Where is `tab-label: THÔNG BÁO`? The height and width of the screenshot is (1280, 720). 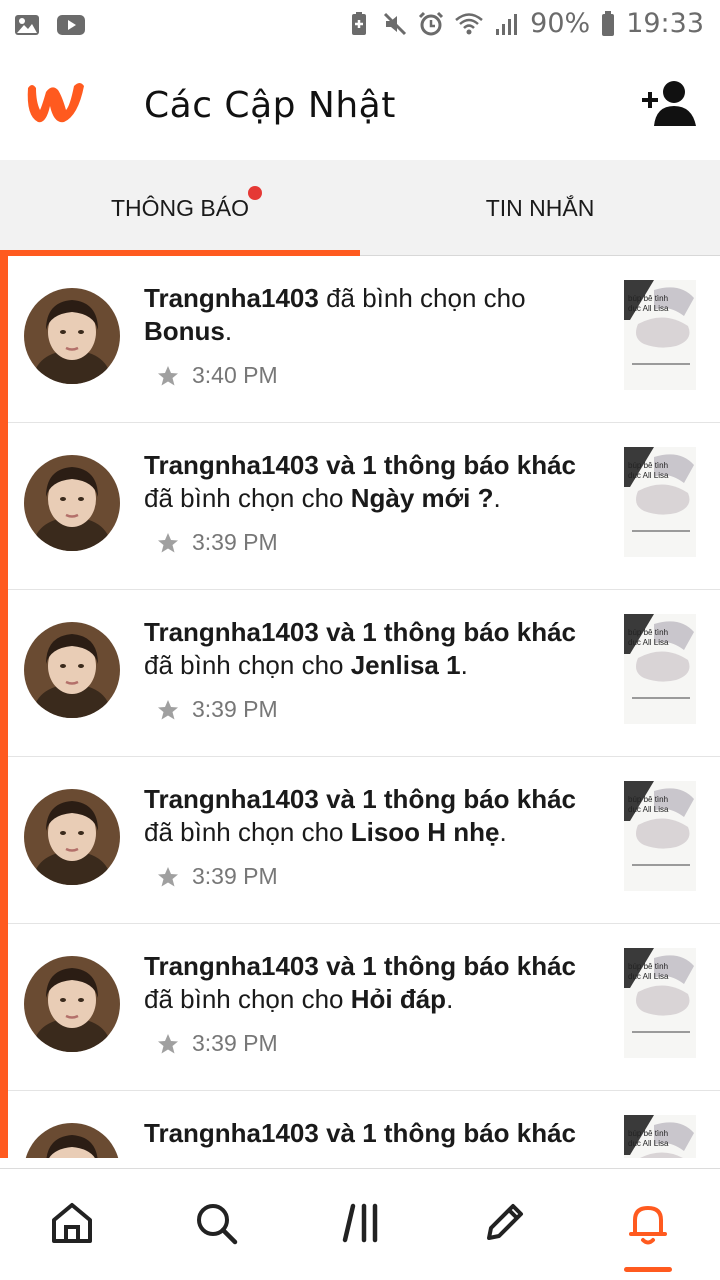 tab-label: THÔNG BÁO is located at coordinates (179, 207).